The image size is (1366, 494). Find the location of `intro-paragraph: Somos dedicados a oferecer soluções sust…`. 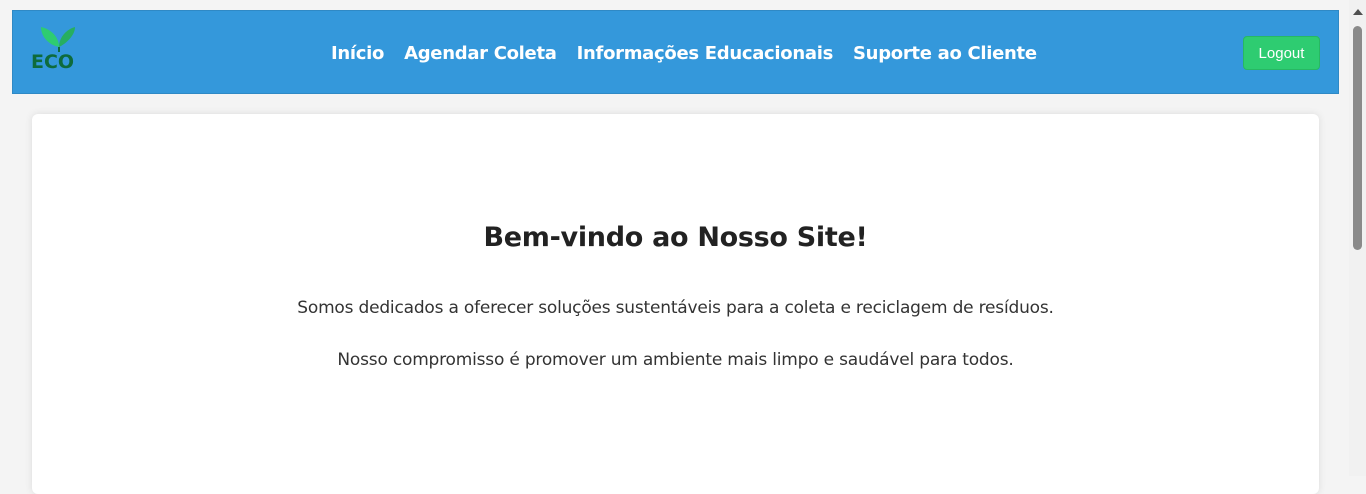

intro-paragraph: Somos dedicados a oferecer soluções sust… is located at coordinates (675, 308).